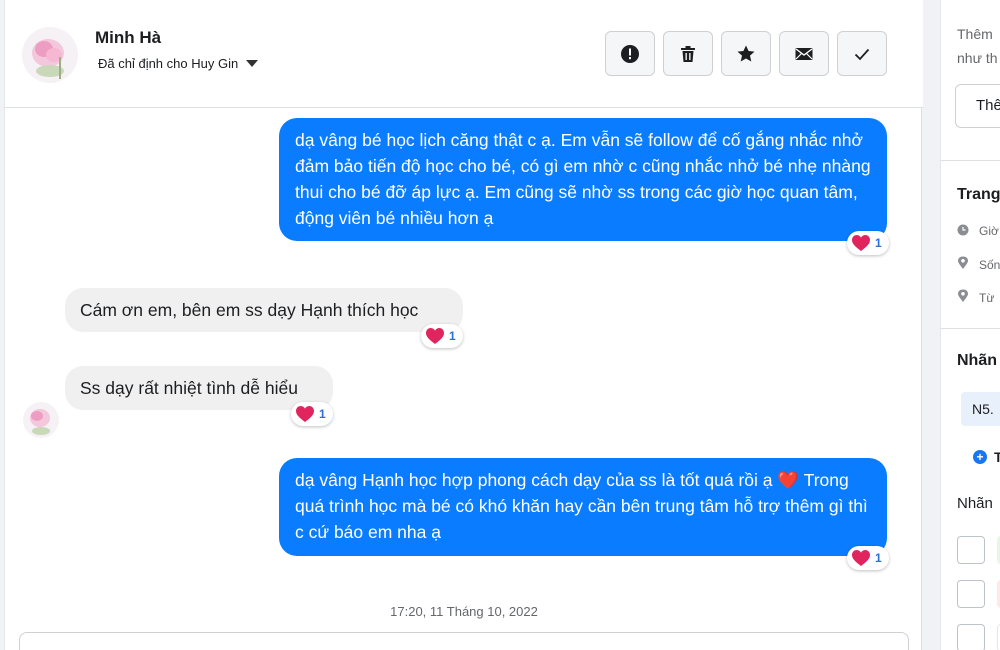  I want to click on alert-icon, so click(630, 53).